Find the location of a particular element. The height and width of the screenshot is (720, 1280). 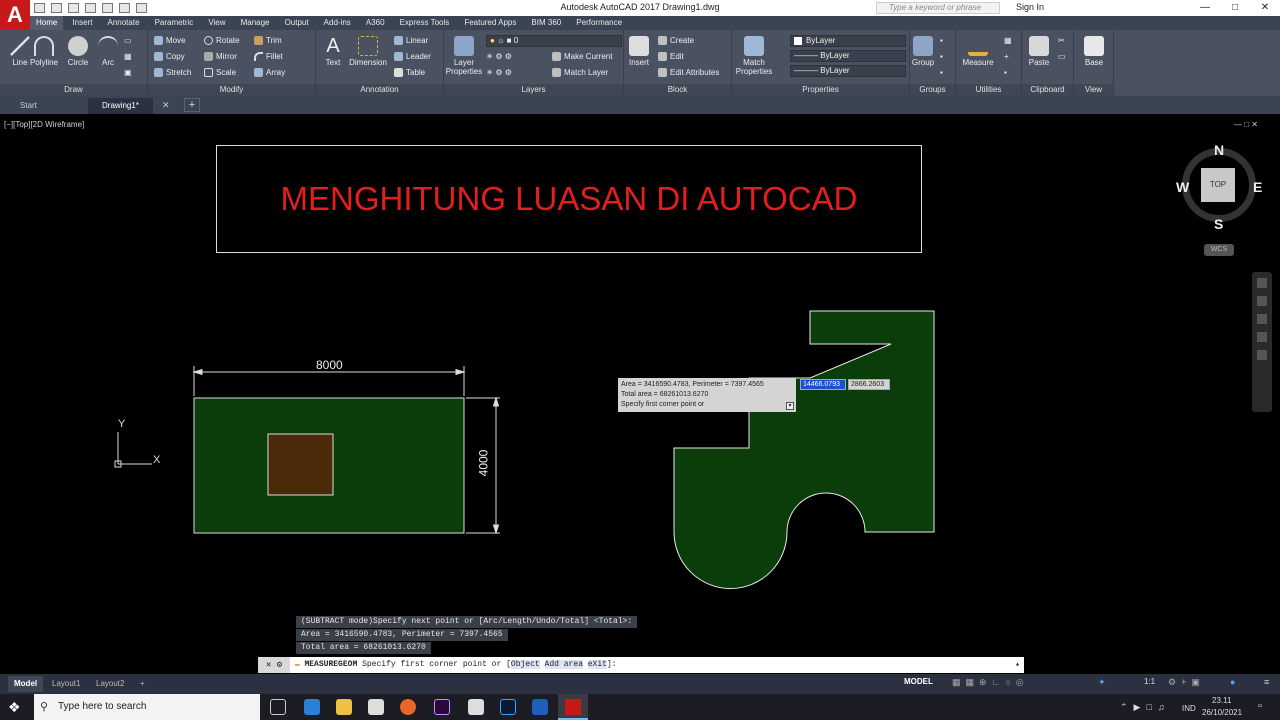

layer-properties-button: Layer Properties is located at coordinates (464, 56).